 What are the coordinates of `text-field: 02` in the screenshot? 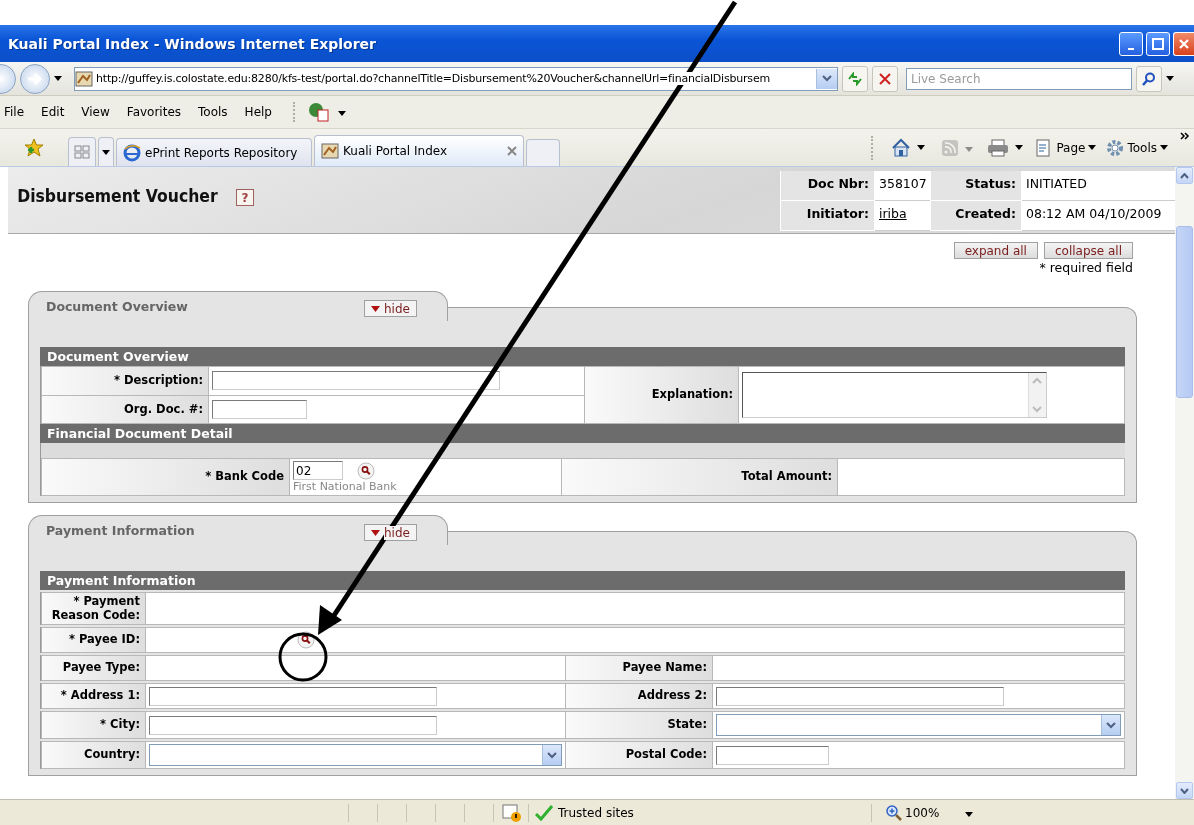 It's located at (318, 470).